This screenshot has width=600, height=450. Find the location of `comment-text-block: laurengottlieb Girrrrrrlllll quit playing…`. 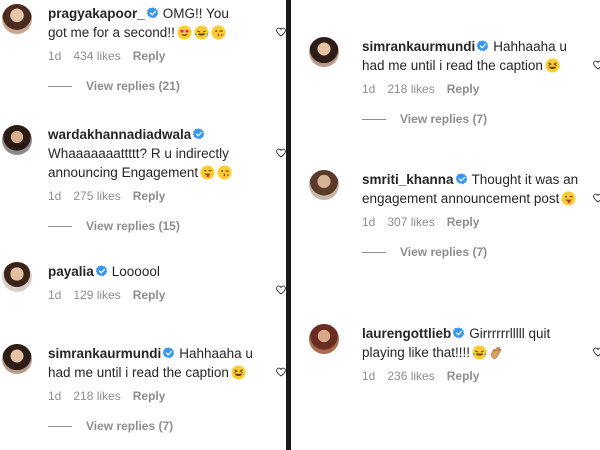

comment-text-block: laurengottlieb Girrrrrrlllll quit playing… is located at coordinates (477, 343).